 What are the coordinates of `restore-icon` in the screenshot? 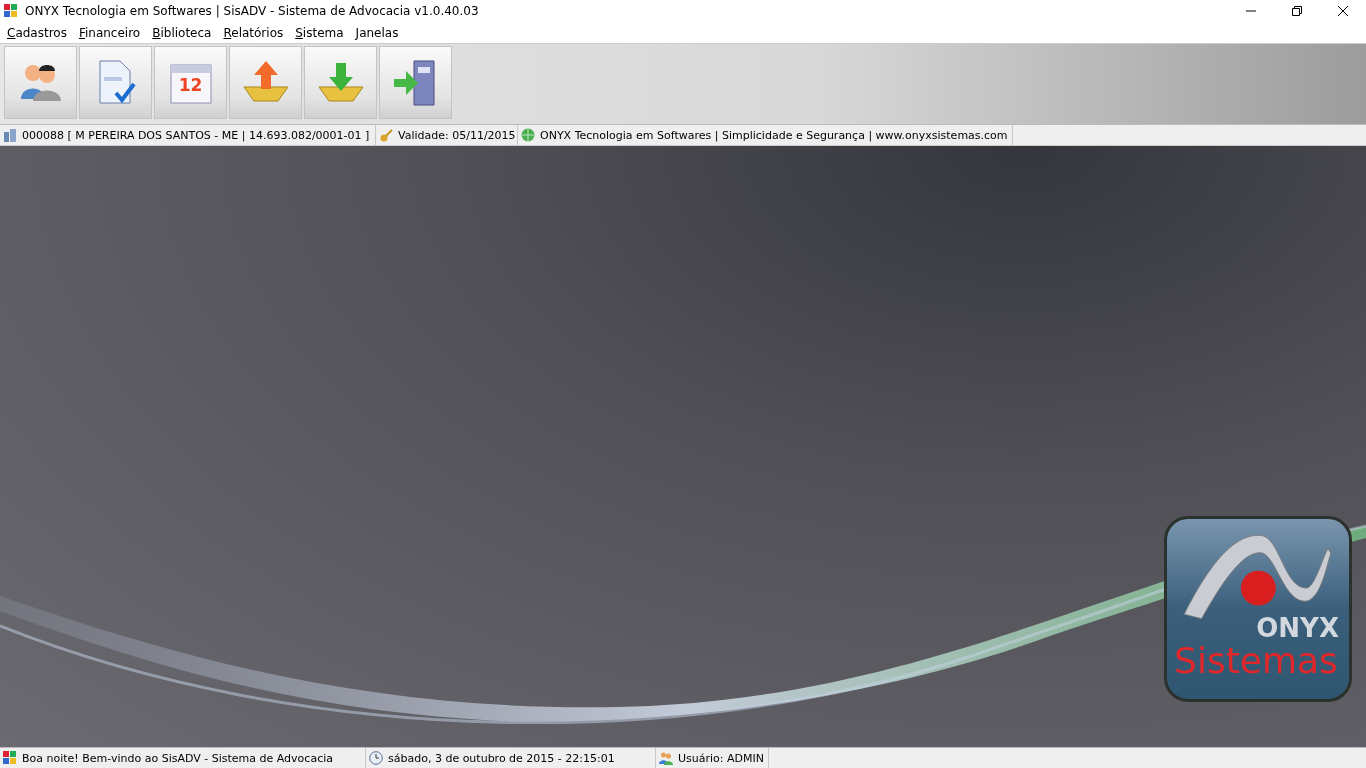 It's located at (1297, 11).